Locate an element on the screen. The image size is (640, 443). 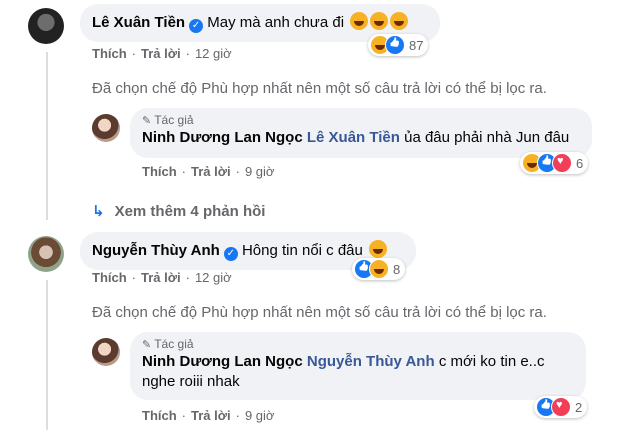
like-reaction-icon is located at coordinates (395, 45).